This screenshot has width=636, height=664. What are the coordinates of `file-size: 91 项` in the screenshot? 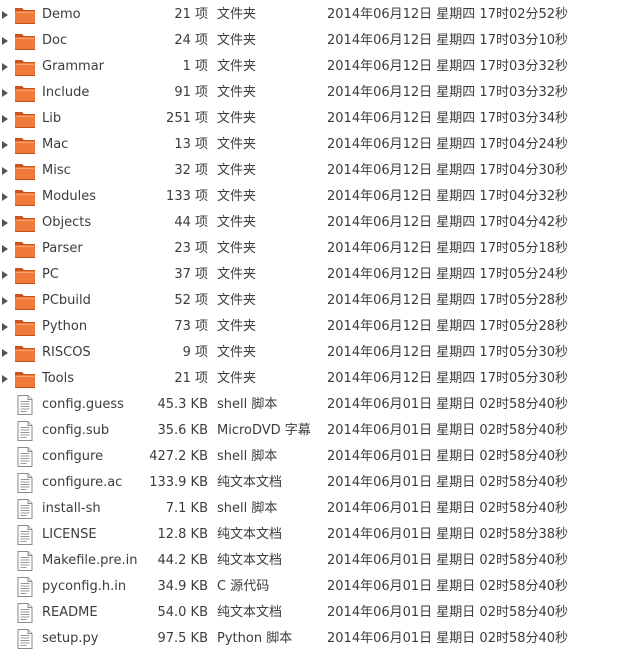 It's located at (191, 92).